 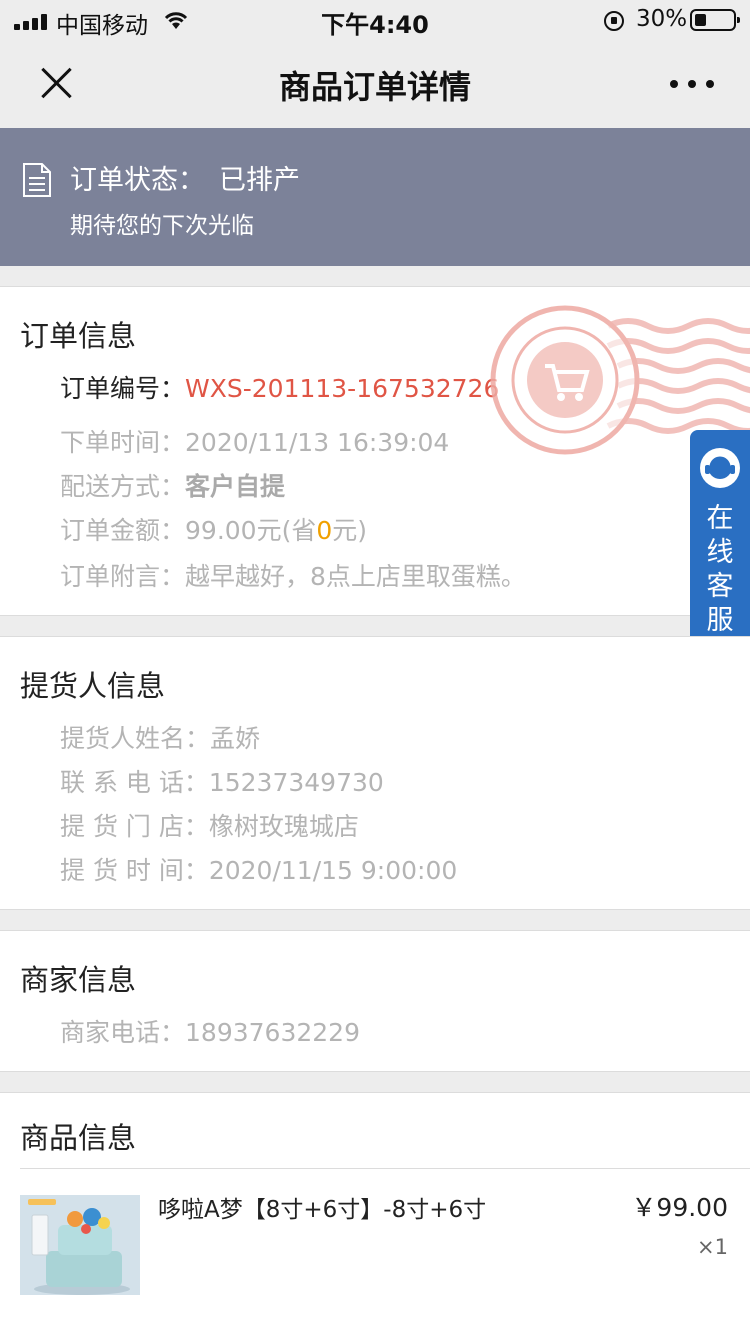 What do you see at coordinates (662, 19) in the screenshot?
I see `battery-percent: 30%` at bounding box center [662, 19].